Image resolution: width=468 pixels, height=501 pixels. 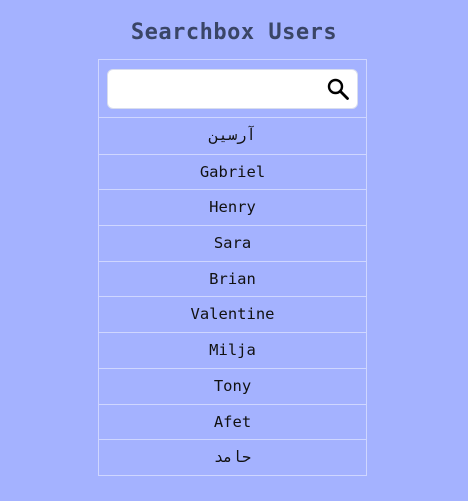 I want to click on list-item: Henry, so click(x=232, y=207).